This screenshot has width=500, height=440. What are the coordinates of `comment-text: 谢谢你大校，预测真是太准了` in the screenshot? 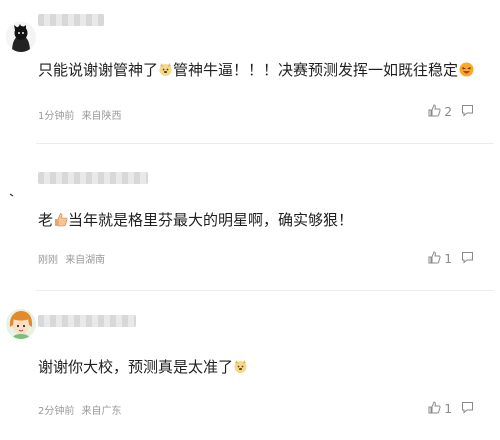 It's located at (143, 367).